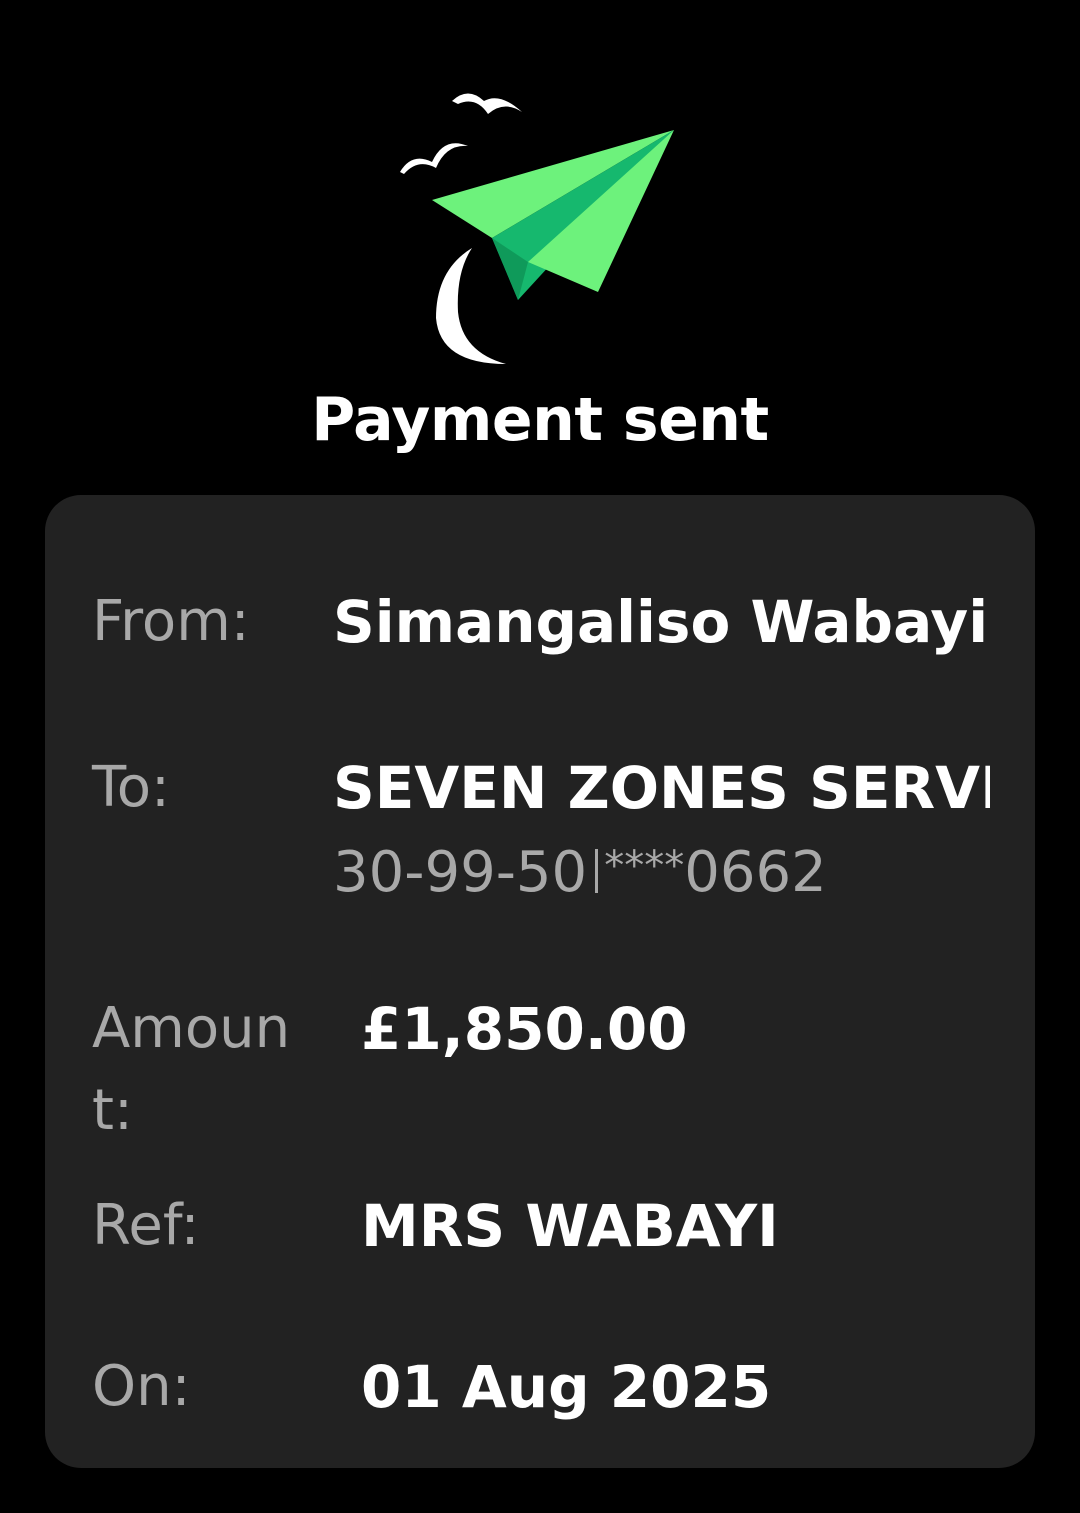  What do you see at coordinates (755, 872) in the screenshot?
I see `account-last4: 0662` at bounding box center [755, 872].